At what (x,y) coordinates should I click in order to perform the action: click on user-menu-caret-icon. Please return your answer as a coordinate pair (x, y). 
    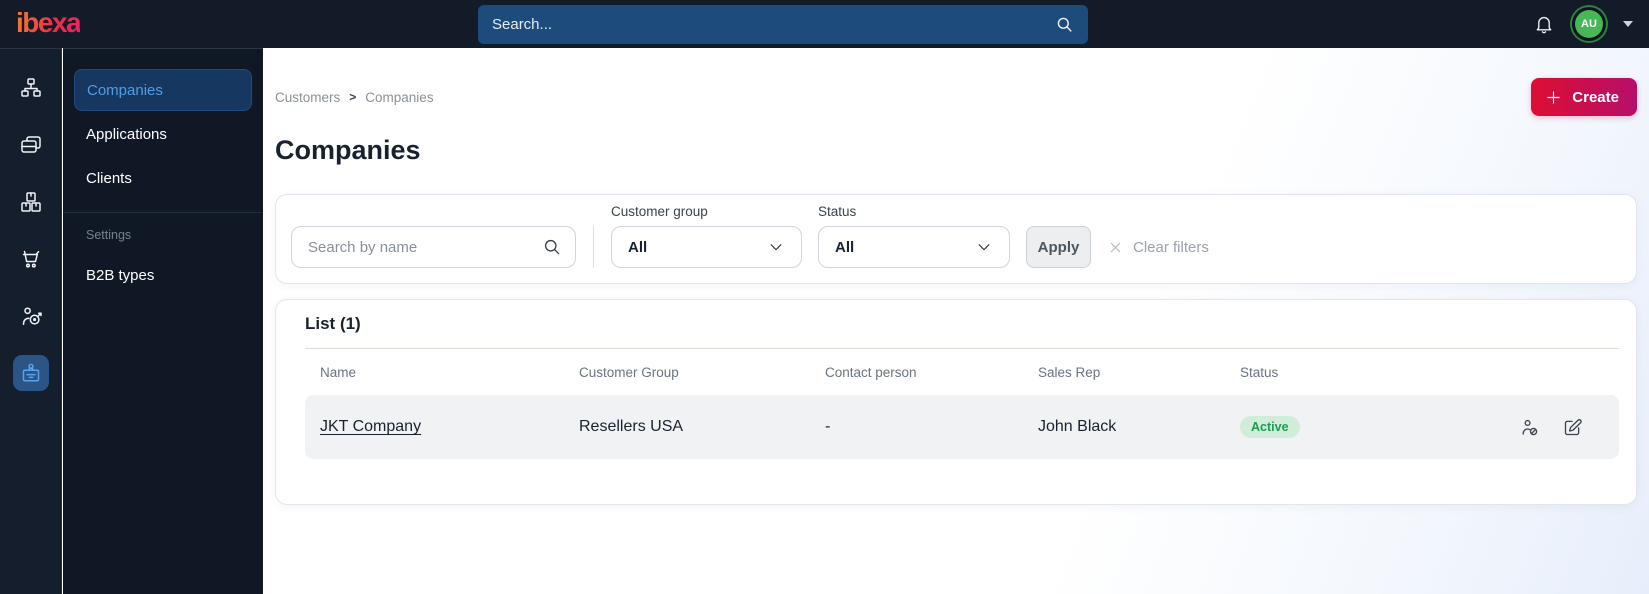
    Looking at the image, I should click on (1628, 24).